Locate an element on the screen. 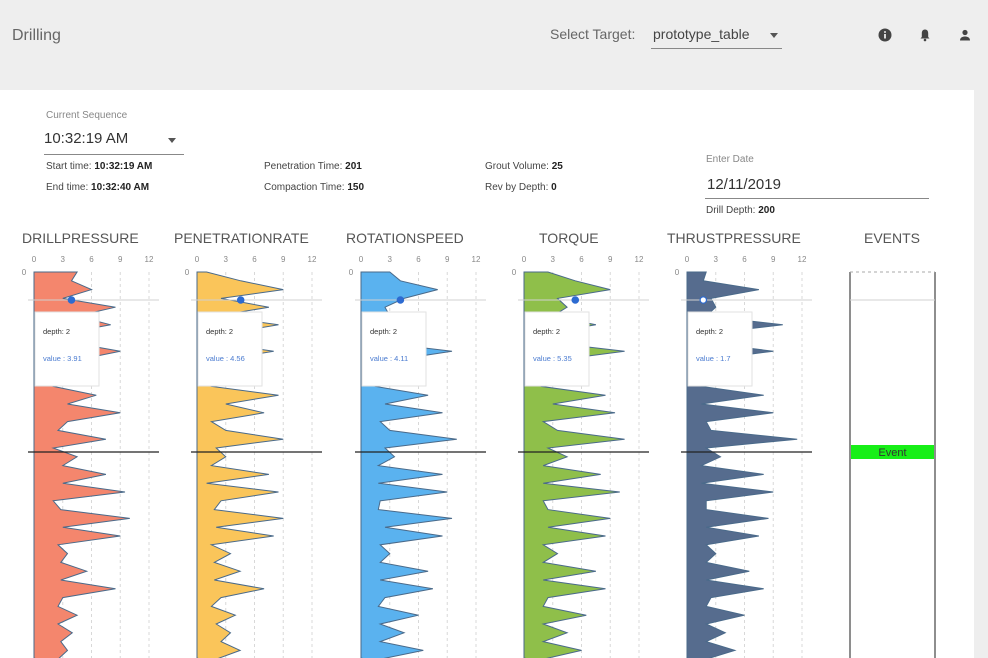  torque-tooltip-value: value : 5.35 is located at coordinates (552, 358).